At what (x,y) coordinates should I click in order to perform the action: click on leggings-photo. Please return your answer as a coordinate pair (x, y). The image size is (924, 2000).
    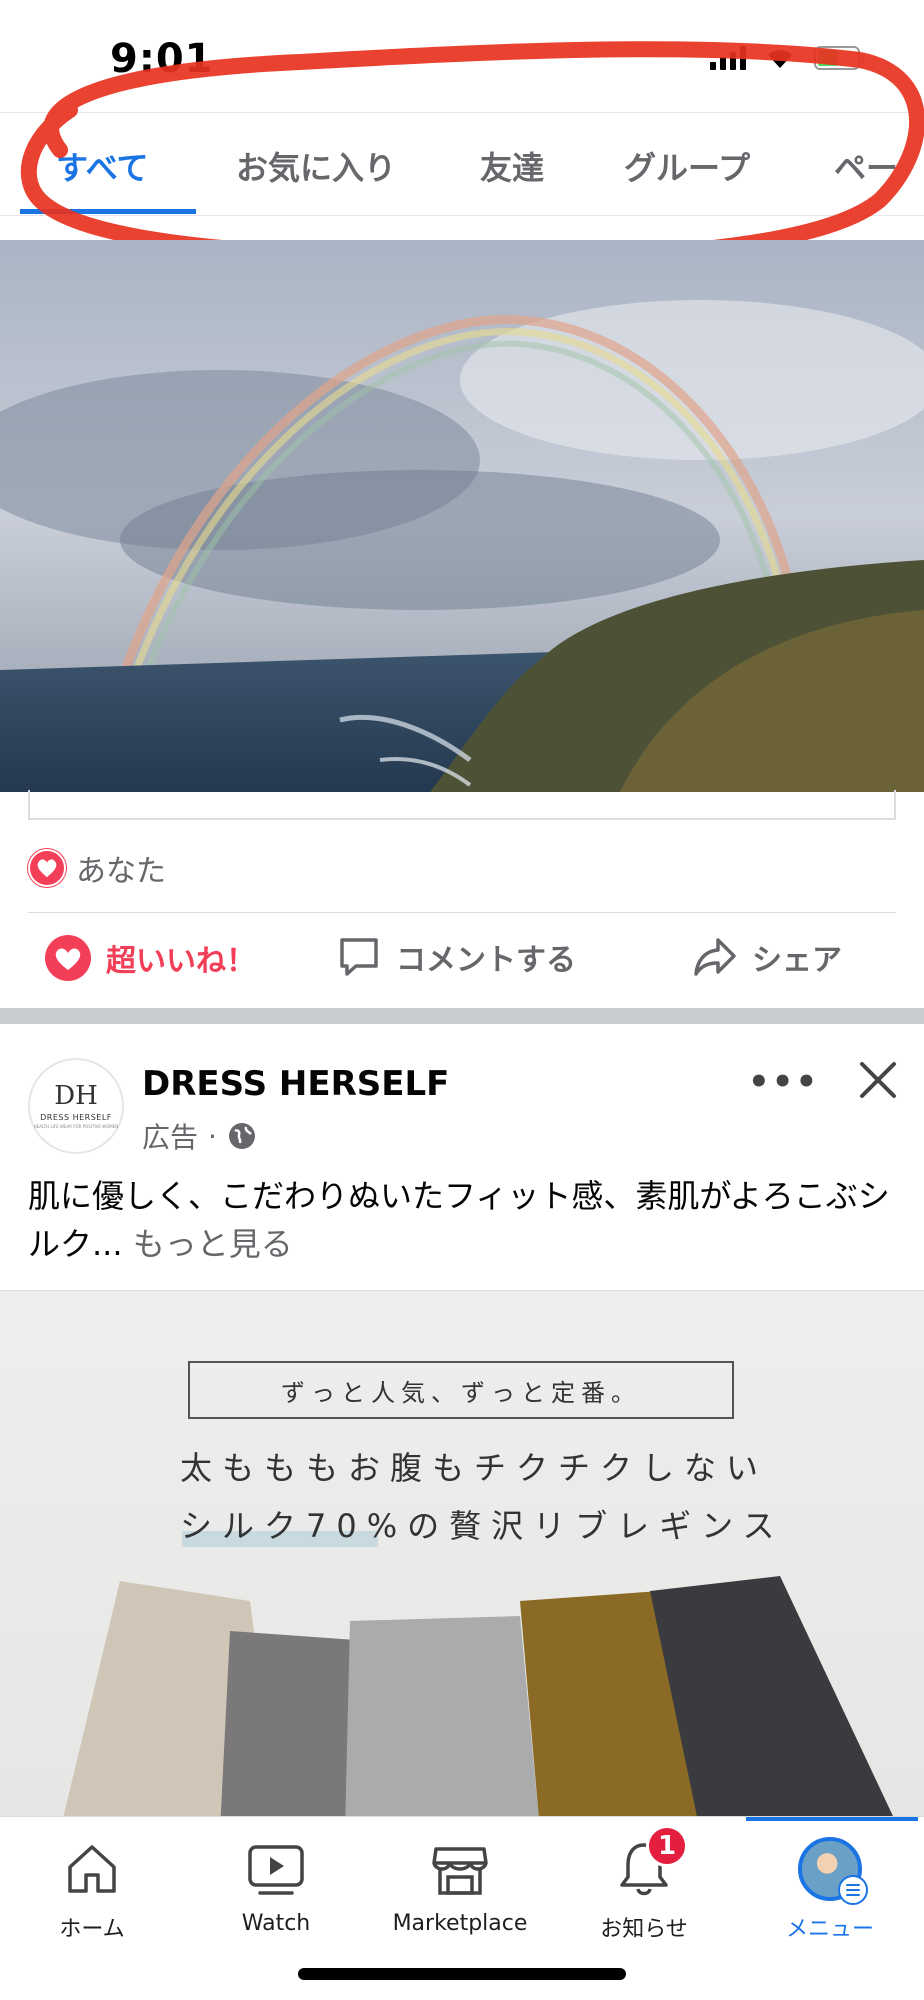
    Looking at the image, I should click on (478, 1697).